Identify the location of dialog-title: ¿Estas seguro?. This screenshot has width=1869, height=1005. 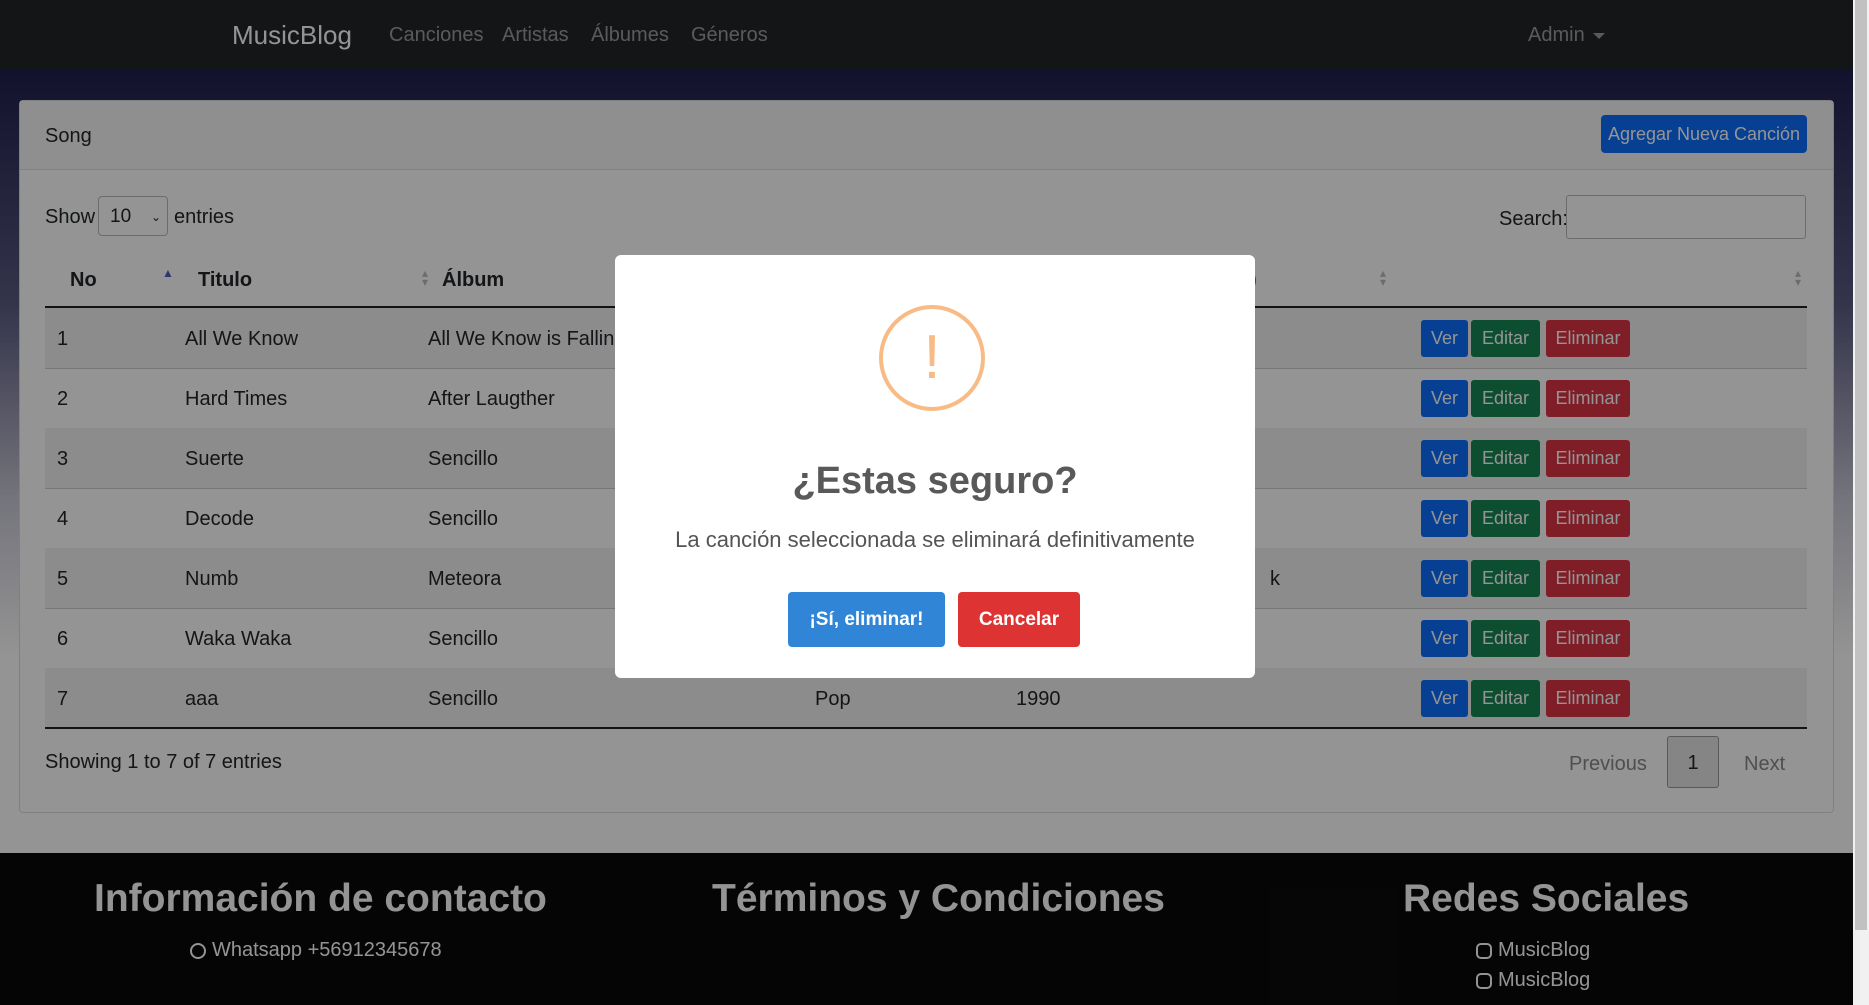
(935, 481).